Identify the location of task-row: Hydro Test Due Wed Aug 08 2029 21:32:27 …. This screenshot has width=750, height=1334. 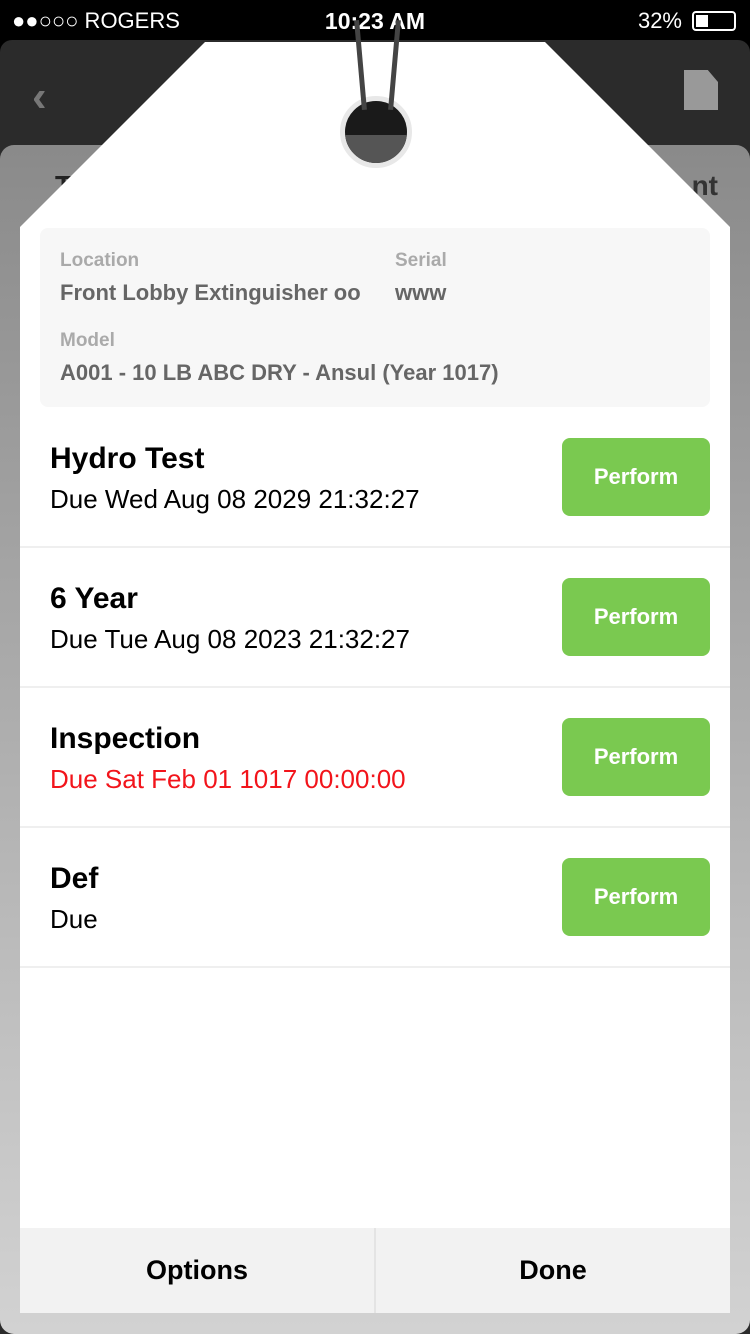
(375, 478).